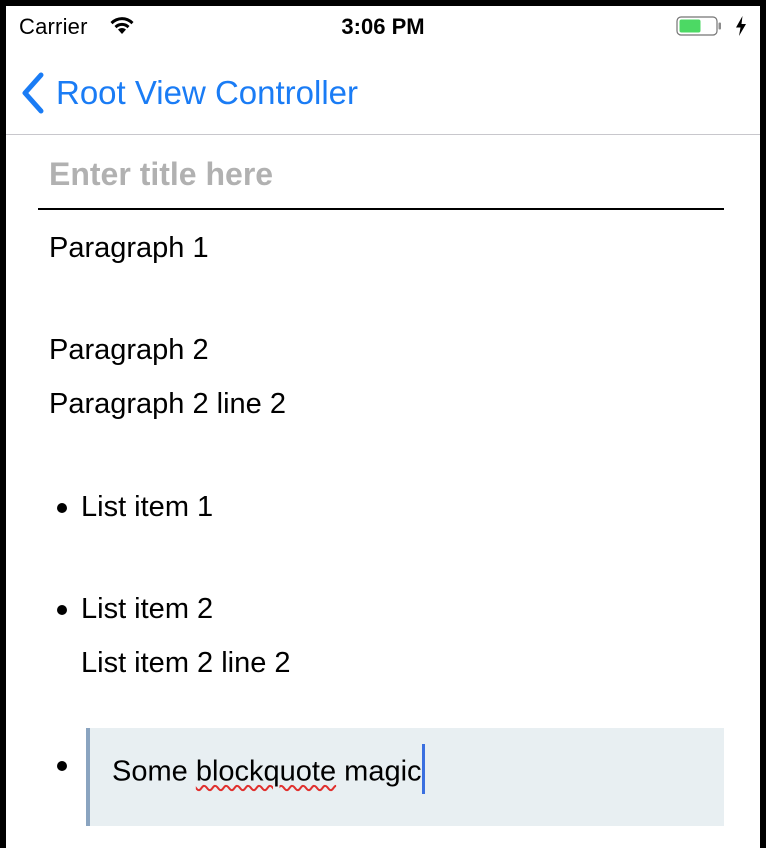 The image size is (766, 848). What do you see at coordinates (147, 609) in the screenshot?
I see `list-item: List item 2` at bounding box center [147, 609].